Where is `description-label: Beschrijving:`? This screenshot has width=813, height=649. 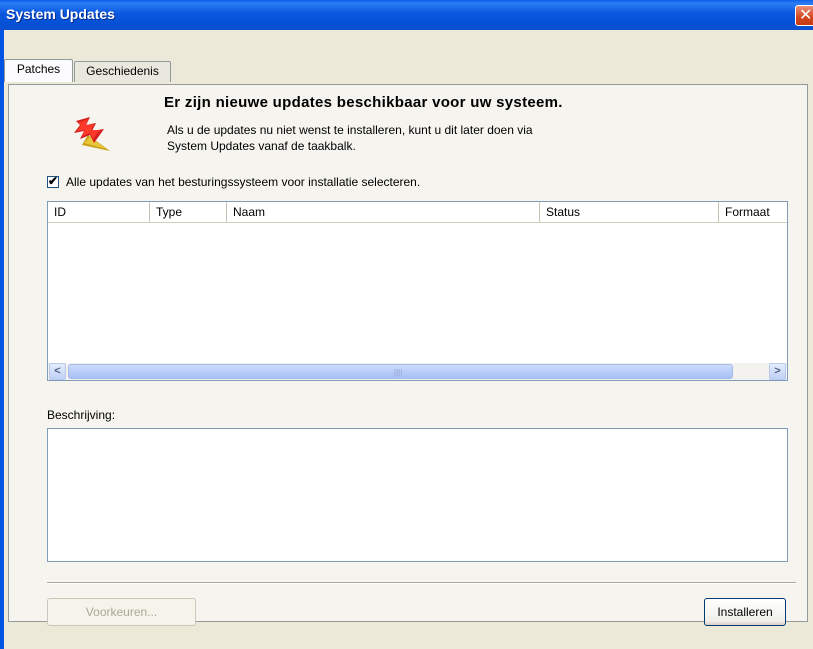
description-label: Beschrijving: is located at coordinates (81, 415).